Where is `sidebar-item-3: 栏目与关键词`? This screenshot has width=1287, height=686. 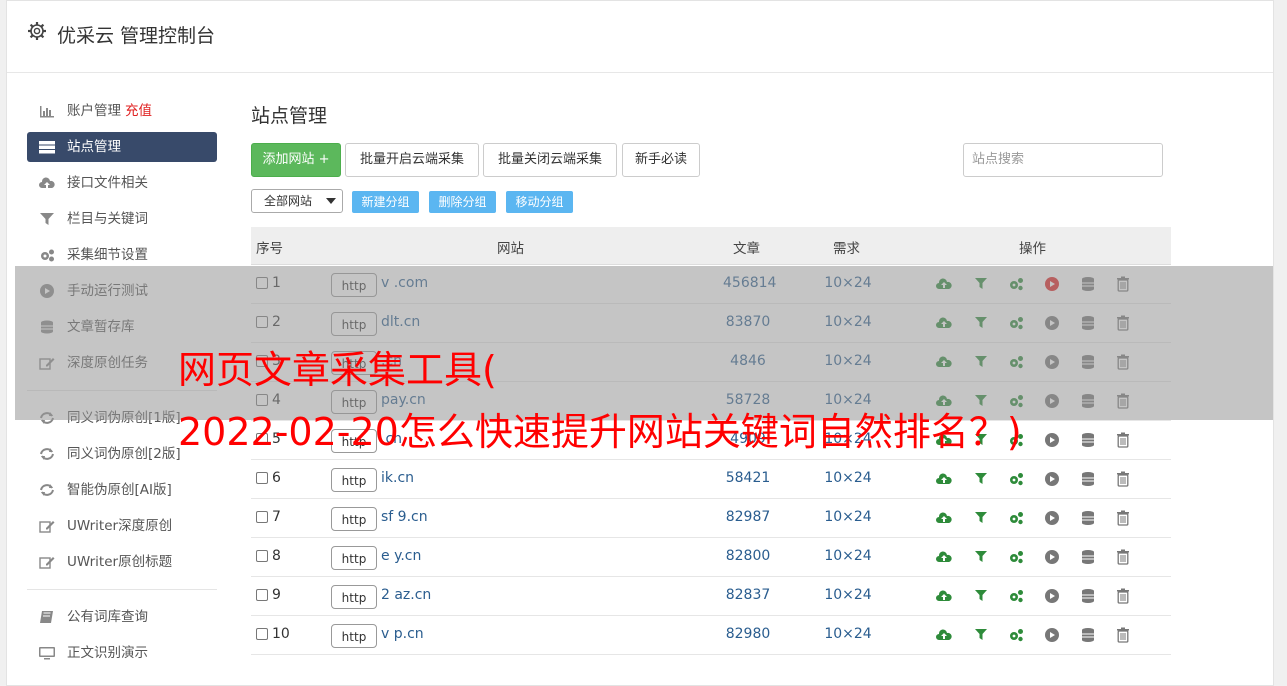 sidebar-item-3: 栏目与关键词 is located at coordinates (122, 219).